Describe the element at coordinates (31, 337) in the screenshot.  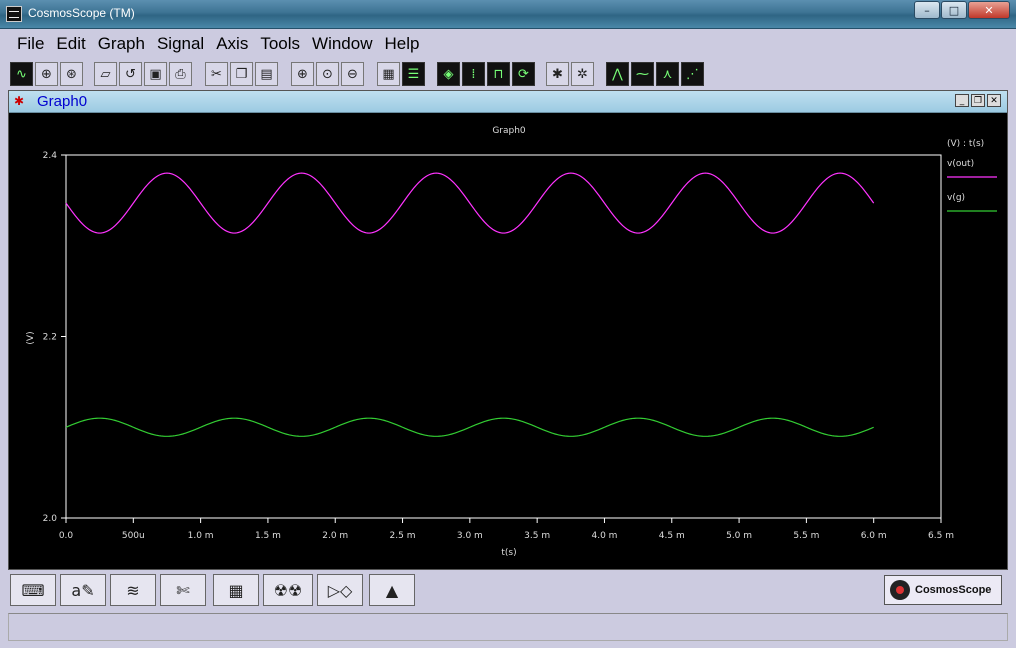
I see `y-axis-label: (V)` at that location.